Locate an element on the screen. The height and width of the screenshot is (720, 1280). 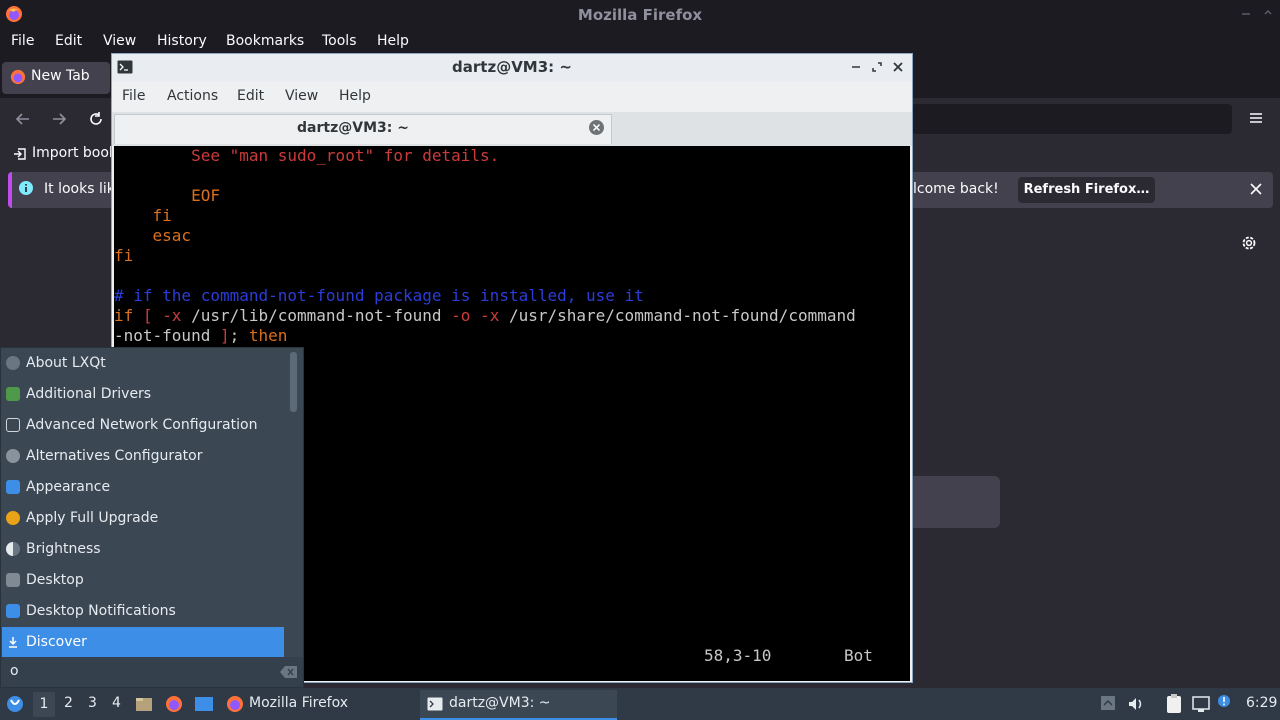
term-menu-actions: Actions is located at coordinates (192, 96).